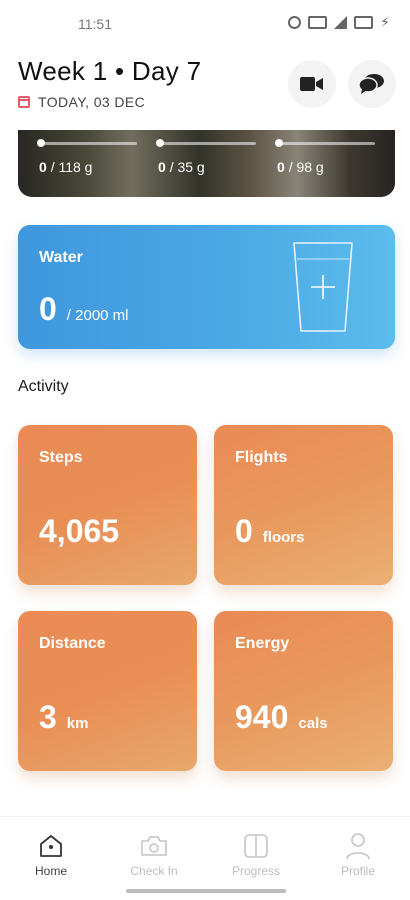  Describe the element at coordinates (154, 846) in the screenshot. I see `camera-icon` at that location.